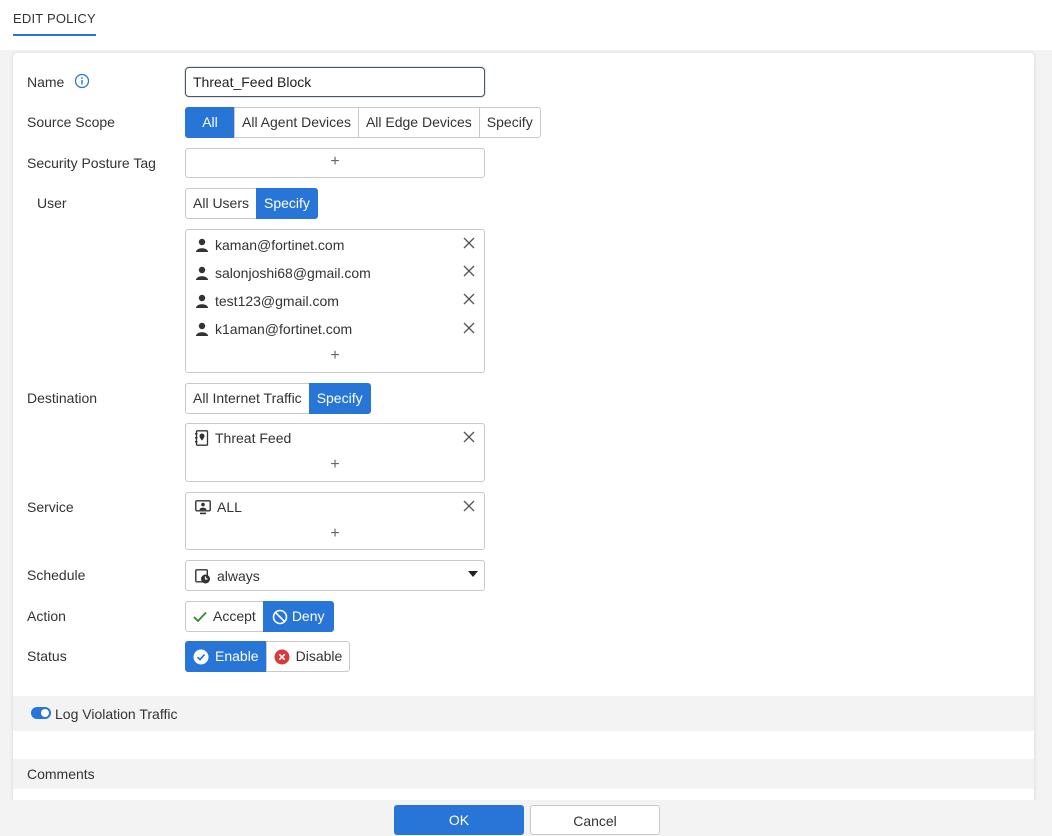  What do you see at coordinates (71, 122) in the screenshot?
I see `source-scope-label: Source Scope` at bounding box center [71, 122].